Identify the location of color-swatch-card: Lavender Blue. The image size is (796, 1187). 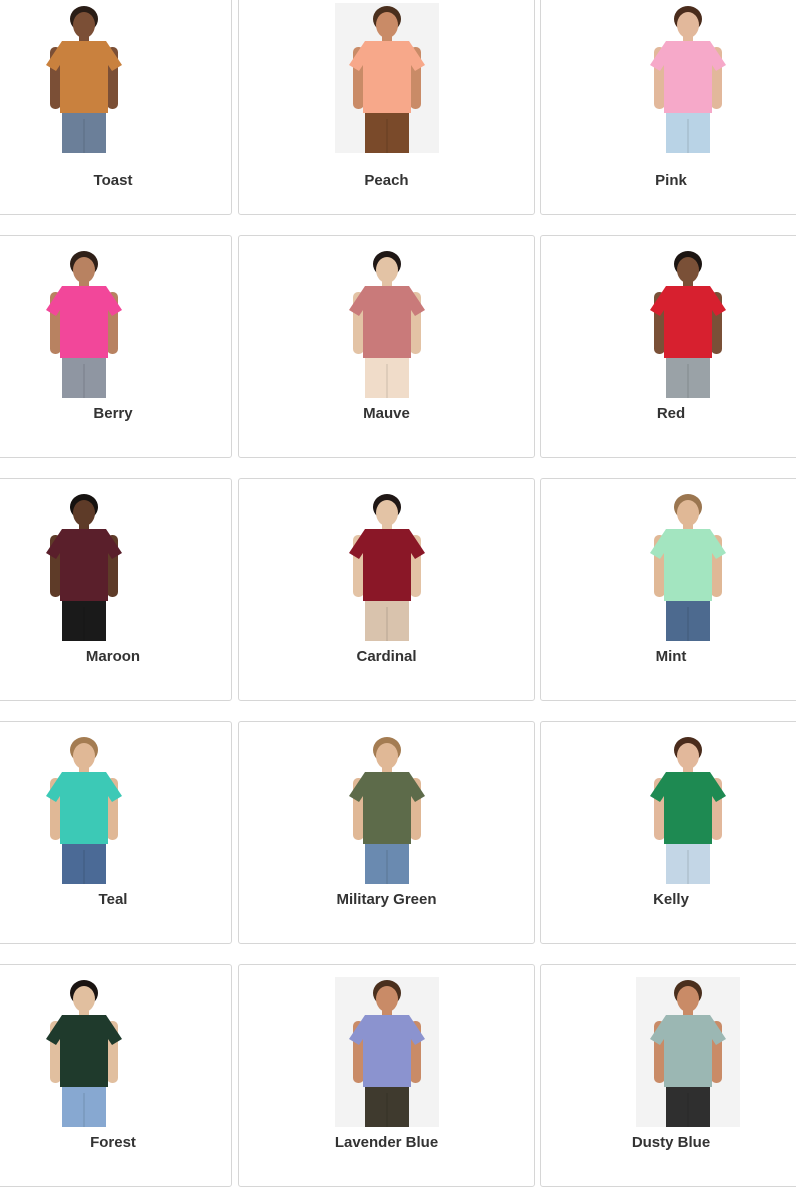
(386, 1075).